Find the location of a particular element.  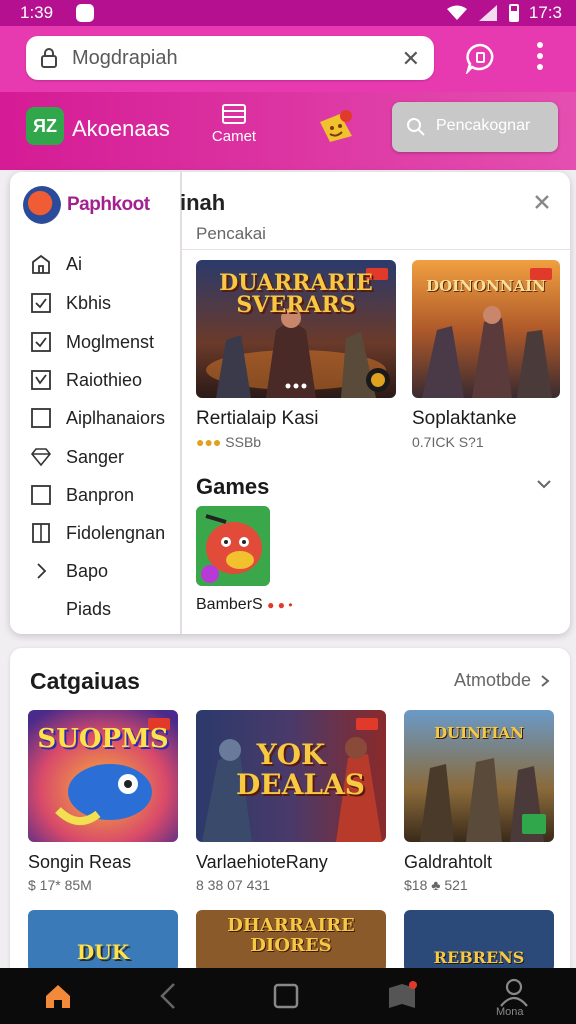

category-thumbnail: DHARRAIRE DIORES is located at coordinates (291, 941).